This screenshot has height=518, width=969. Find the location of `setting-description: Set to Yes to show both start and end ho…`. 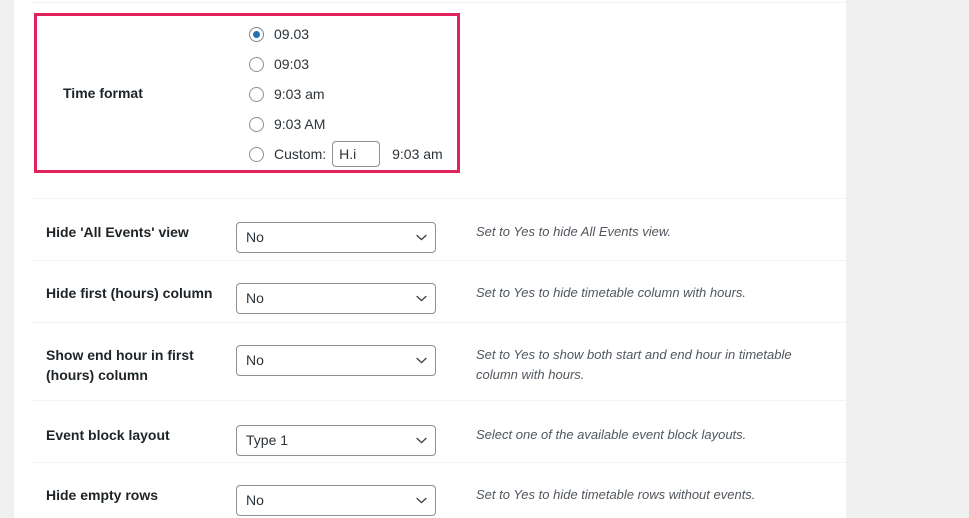

setting-description: Set to Yes to show both start and end ho… is located at coordinates (634, 364).